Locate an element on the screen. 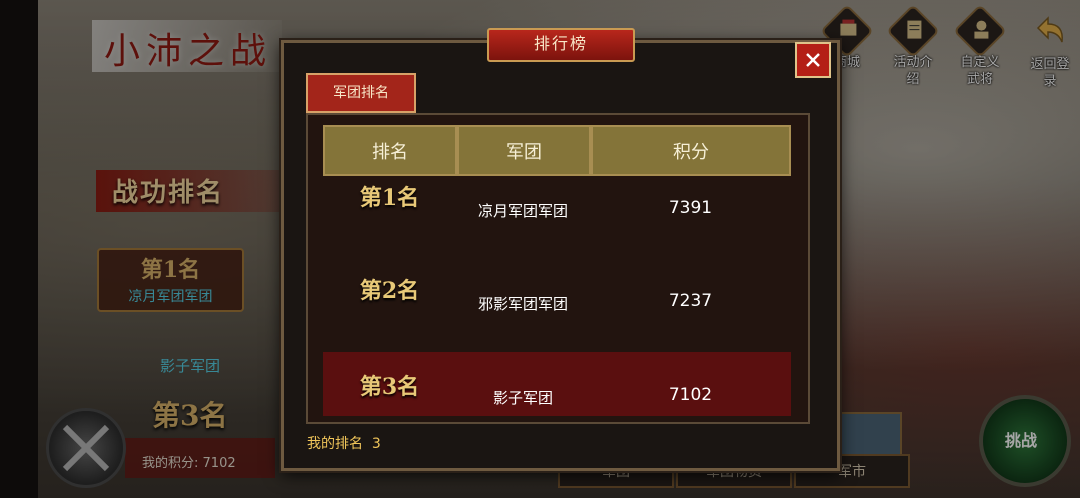 Image resolution: width=1080 pixels, height=498 pixels. close-icon is located at coordinates (813, 60).